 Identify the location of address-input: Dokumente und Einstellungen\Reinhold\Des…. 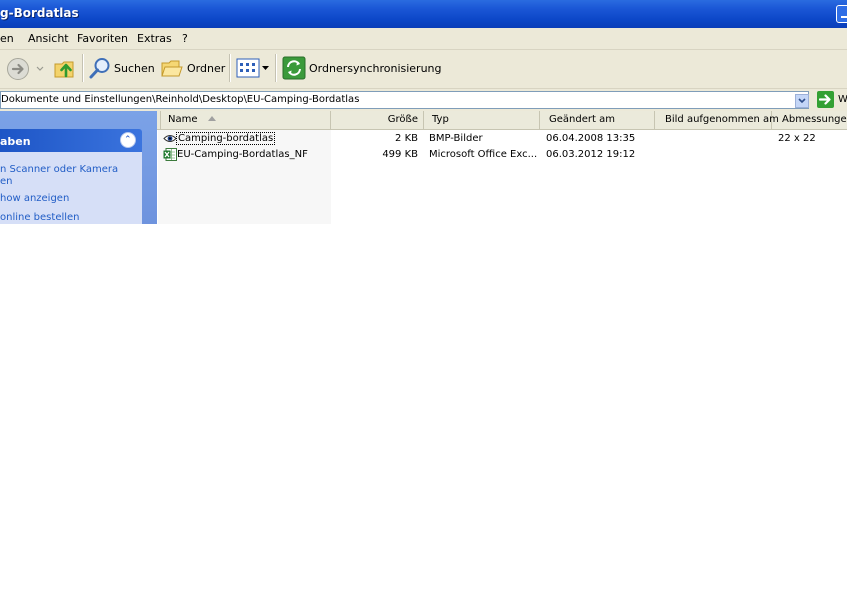
(404, 100).